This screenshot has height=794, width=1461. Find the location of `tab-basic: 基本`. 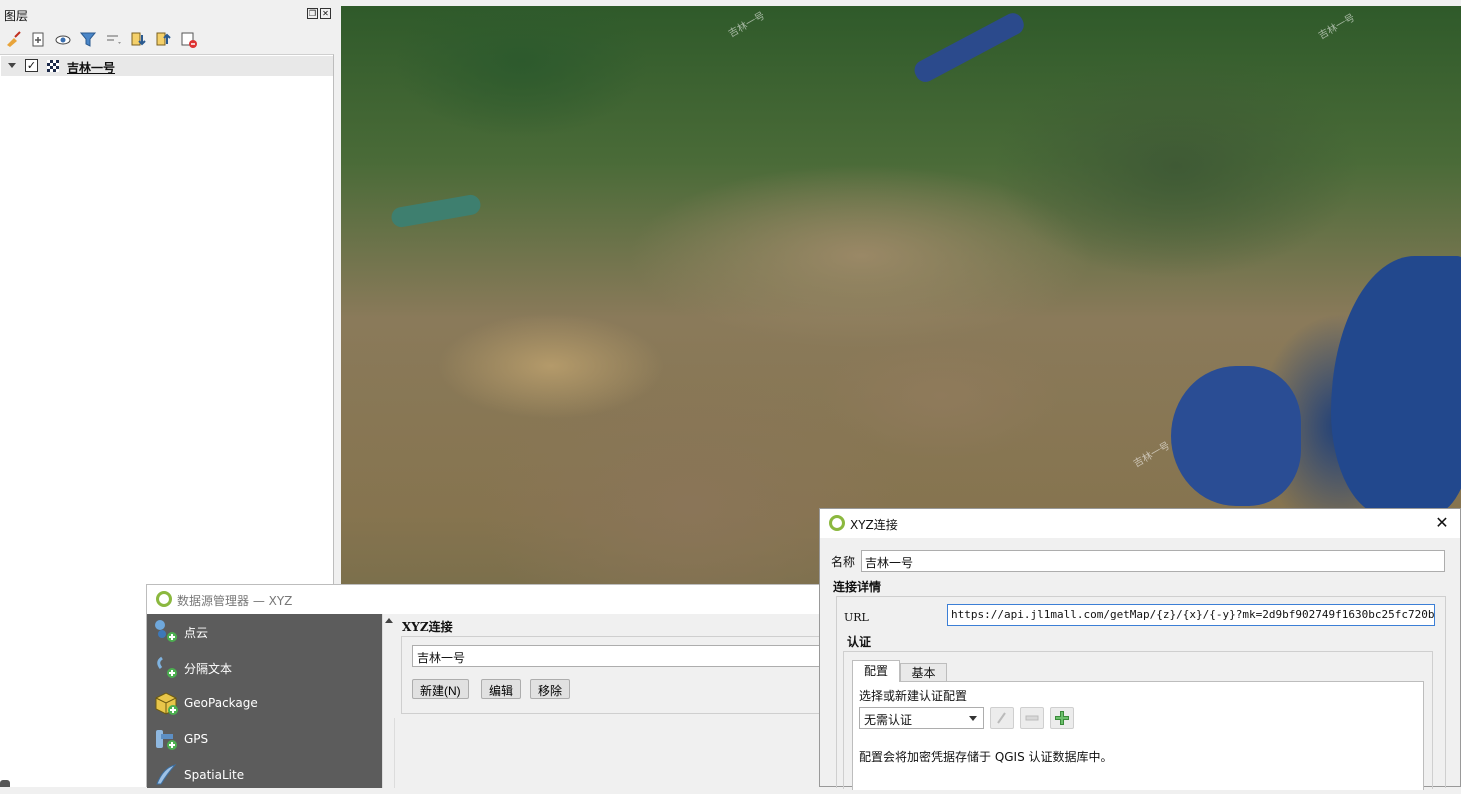

tab-basic: 基本 is located at coordinates (923, 672).